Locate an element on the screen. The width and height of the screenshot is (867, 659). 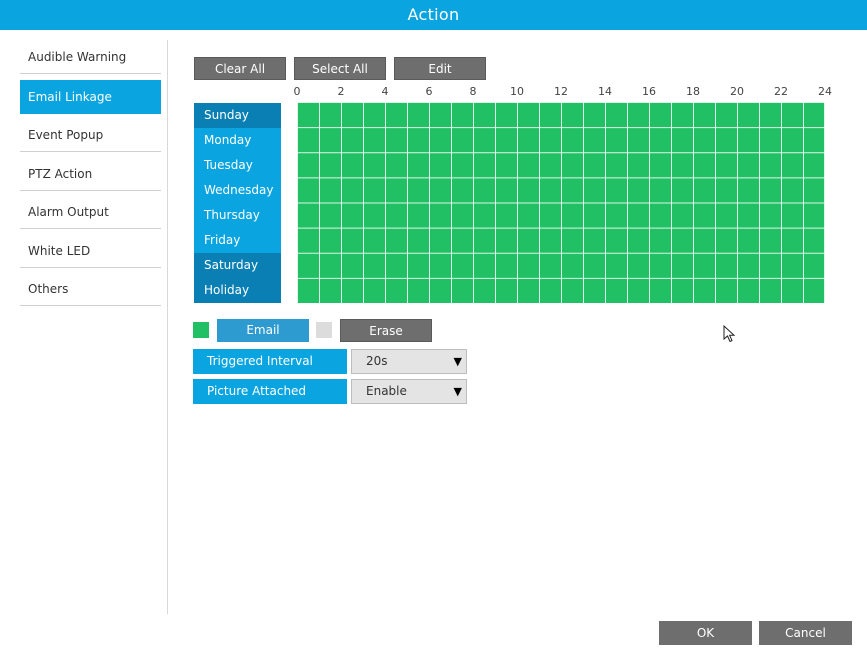
email-mode-button: Email is located at coordinates (263, 330).